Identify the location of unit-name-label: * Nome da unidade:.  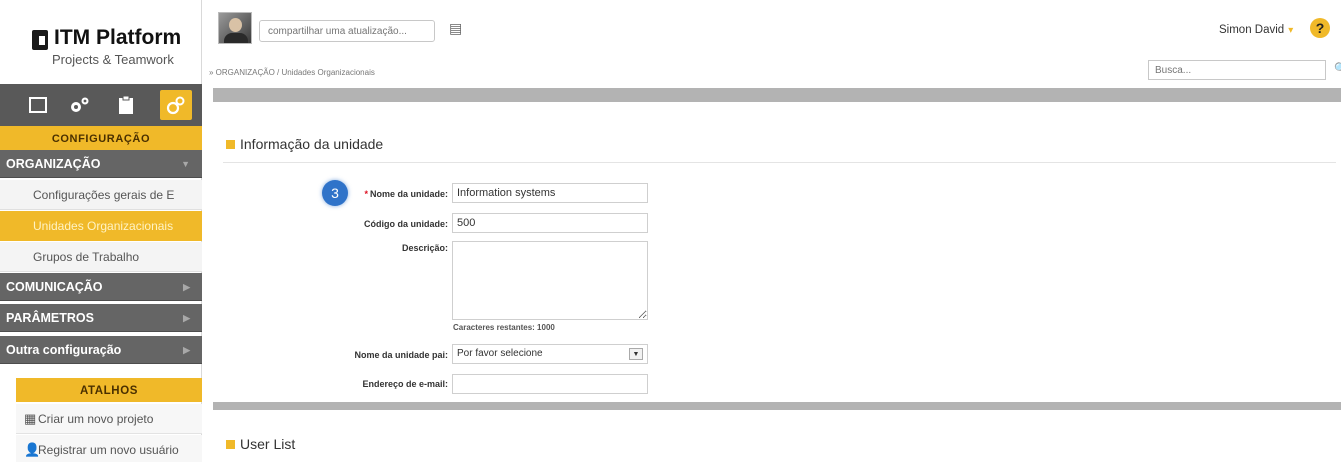
(406, 194).